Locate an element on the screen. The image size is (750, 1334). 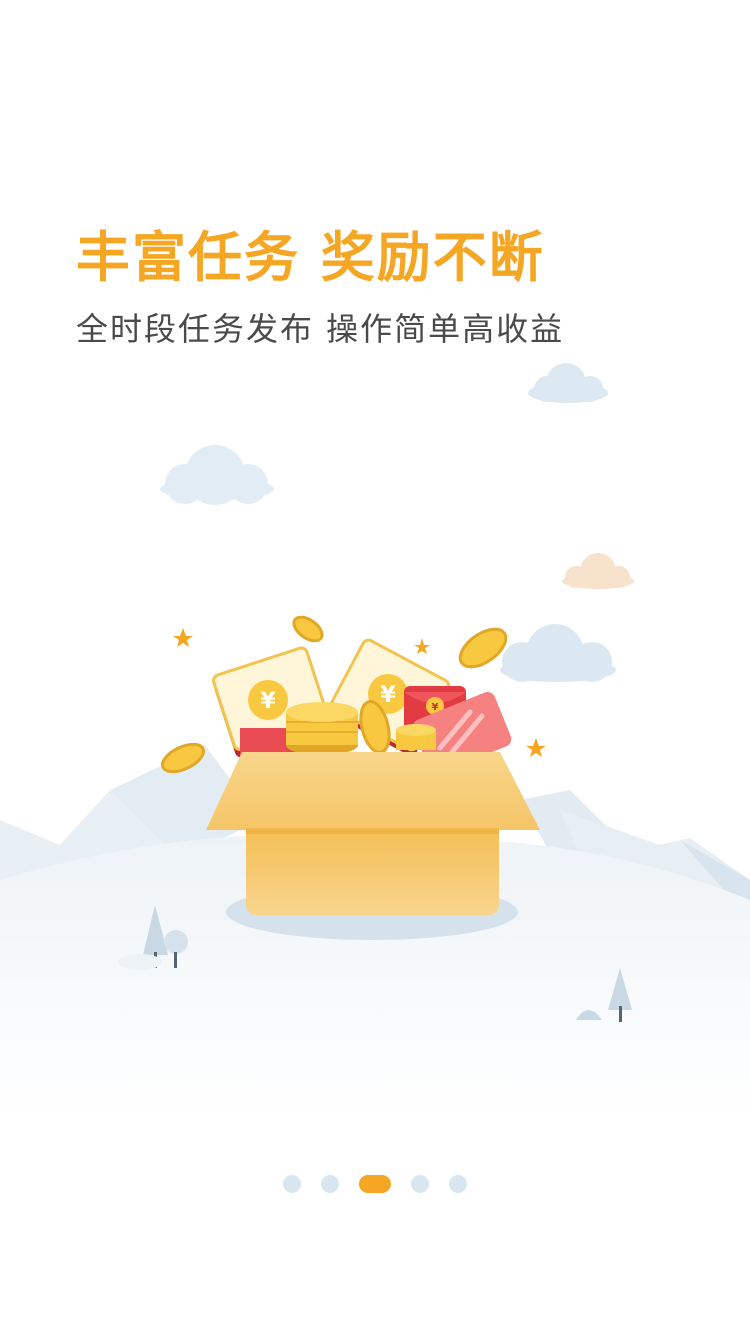
page-indicator is located at coordinates (375, 1184).